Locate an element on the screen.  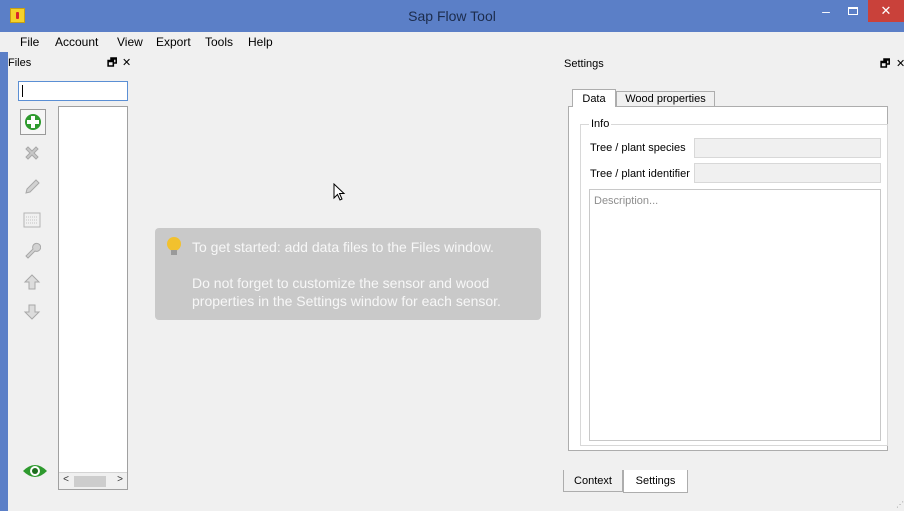
settings-dock-title: Settings 🗗 ✕ is located at coordinates (734, 64).